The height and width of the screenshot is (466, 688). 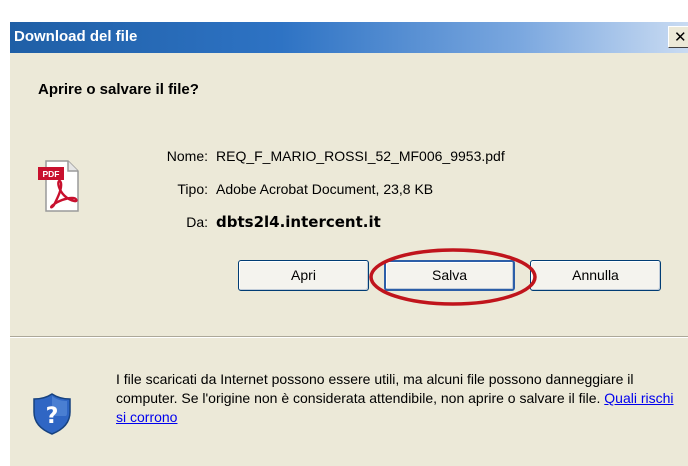 I want to click on pdf-badge-label: PDF, so click(x=51, y=174).